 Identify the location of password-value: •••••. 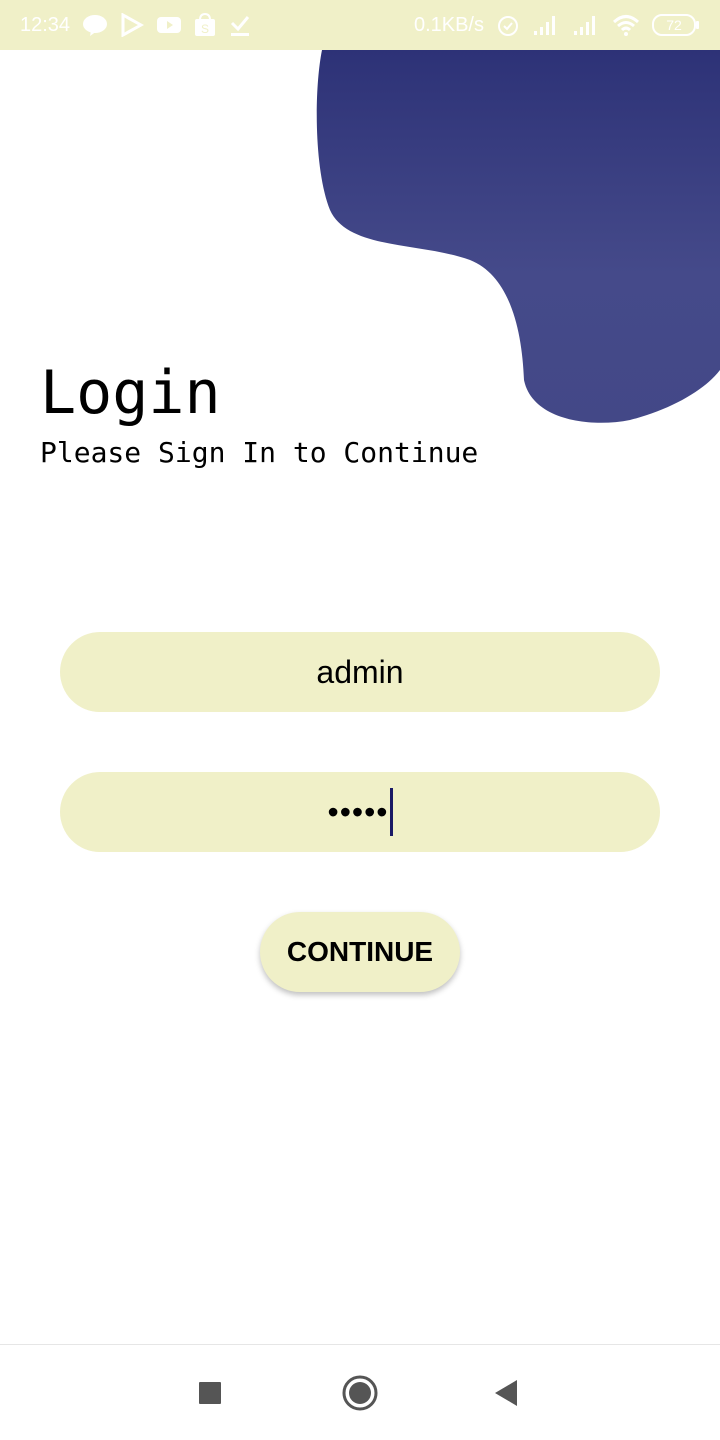
(358, 811).